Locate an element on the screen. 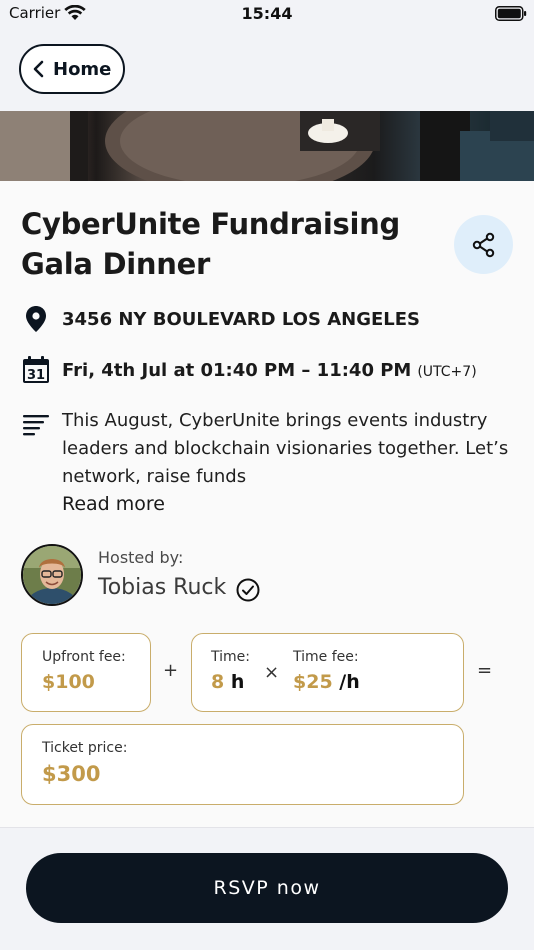 Image resolution: width=534 pixels, height=950 pixels. event-banner-image is located at coordinates (267, 146).